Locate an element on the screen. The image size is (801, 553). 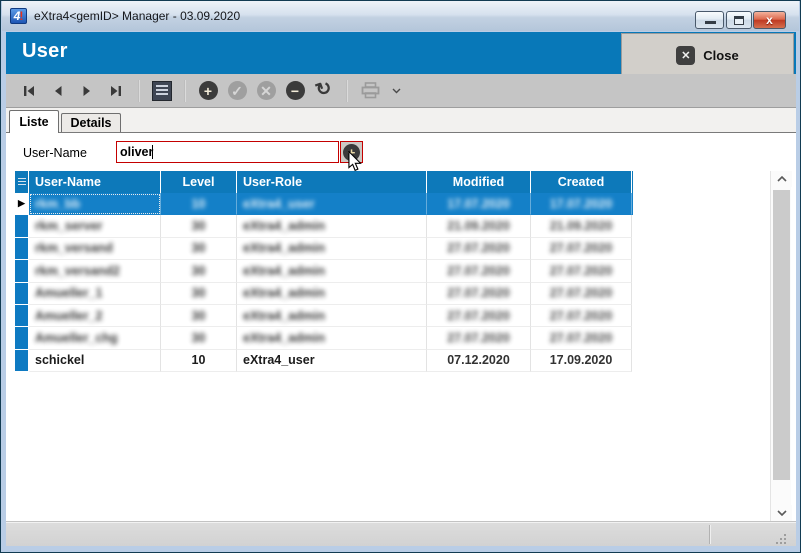
cell-user-name: rkm_versand2 is located at coordinates (77, 270).